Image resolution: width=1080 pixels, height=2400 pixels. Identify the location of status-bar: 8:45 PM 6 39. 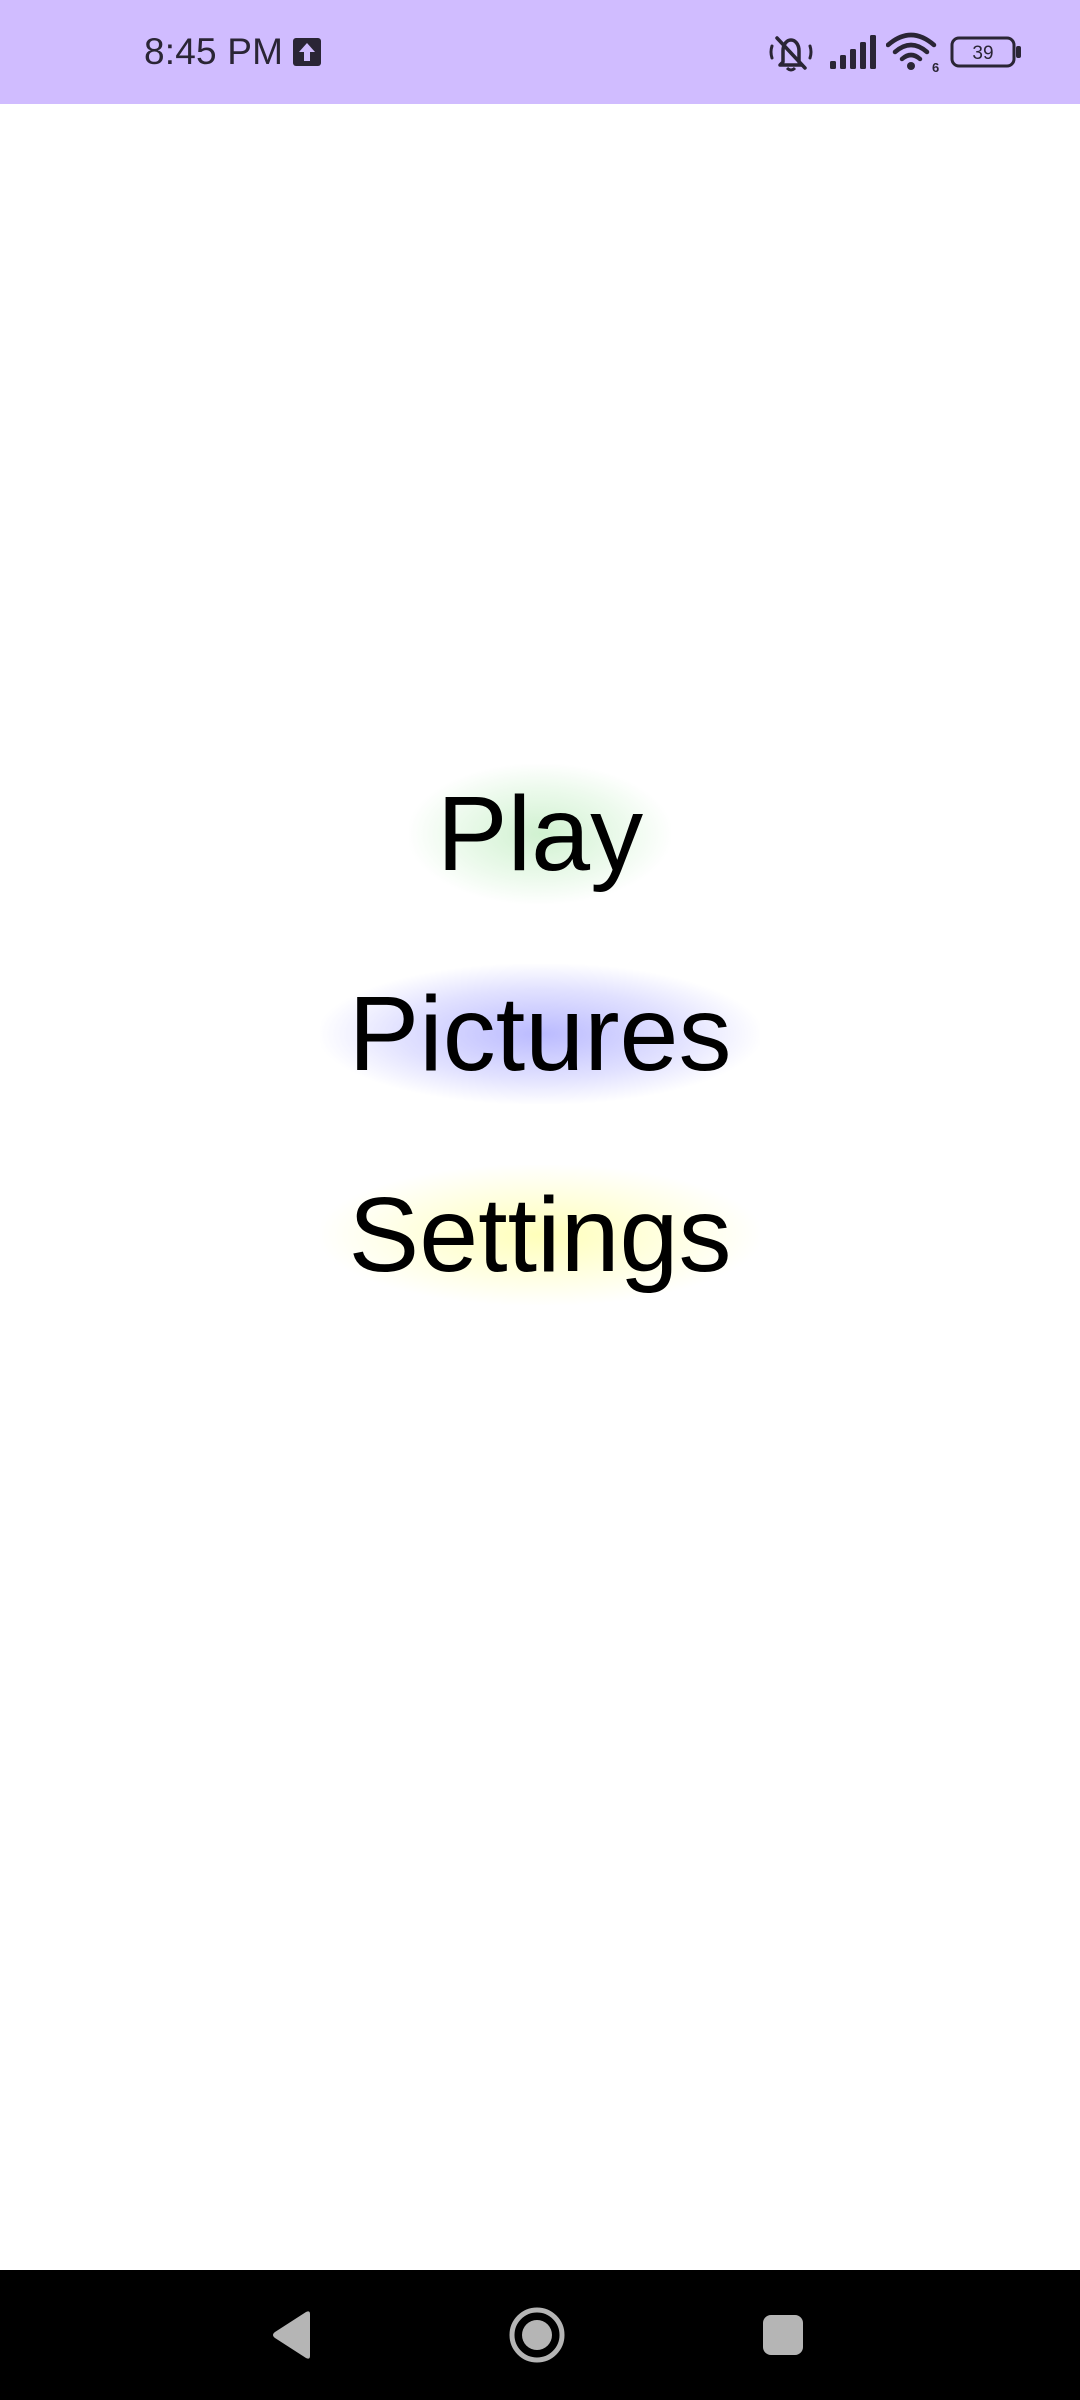
(540, 52).